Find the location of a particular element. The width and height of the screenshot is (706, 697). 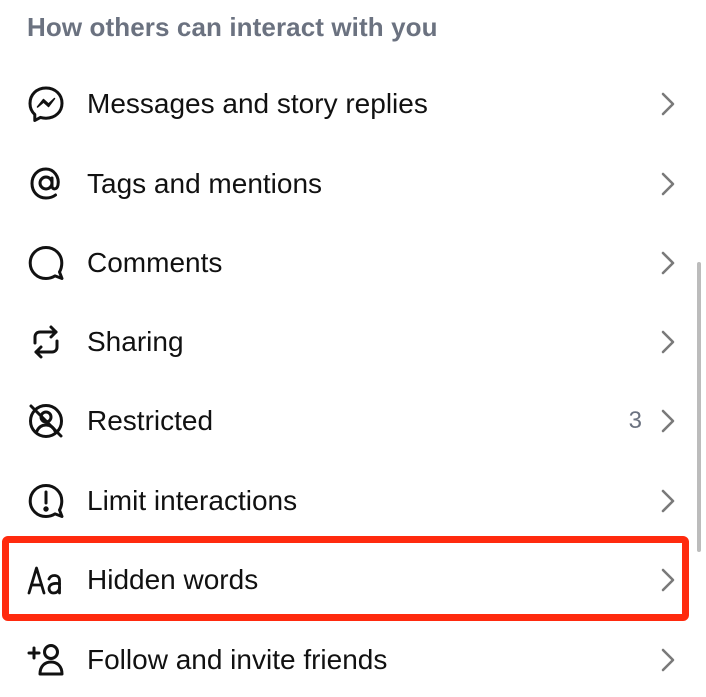

menu-item-tags-mentions: Tags and mentions is located at coordinates (350, 183).